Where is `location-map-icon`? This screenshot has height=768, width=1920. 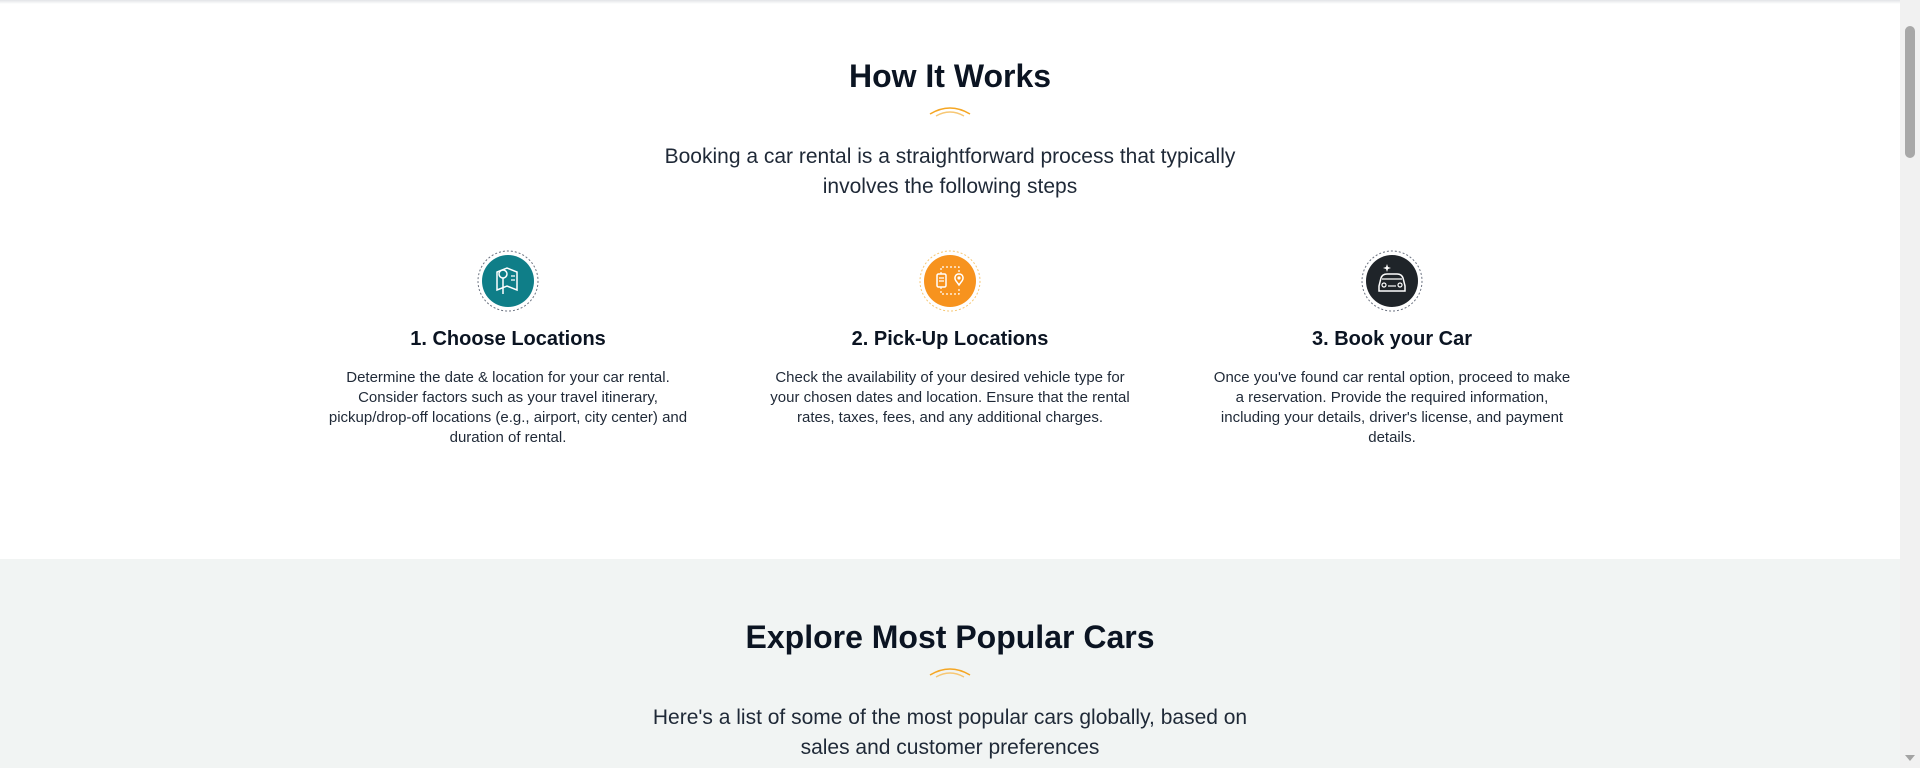
location-map-icon is located at coordinates (508, 281).